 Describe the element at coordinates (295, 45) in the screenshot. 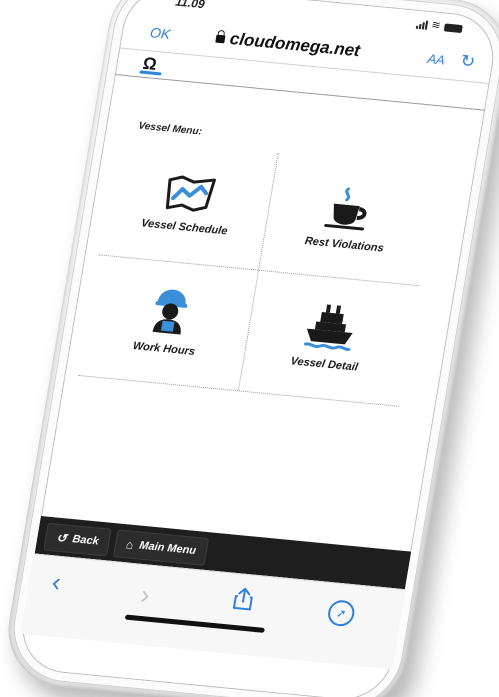

I see `url-text: cloudomega.net` at that location.